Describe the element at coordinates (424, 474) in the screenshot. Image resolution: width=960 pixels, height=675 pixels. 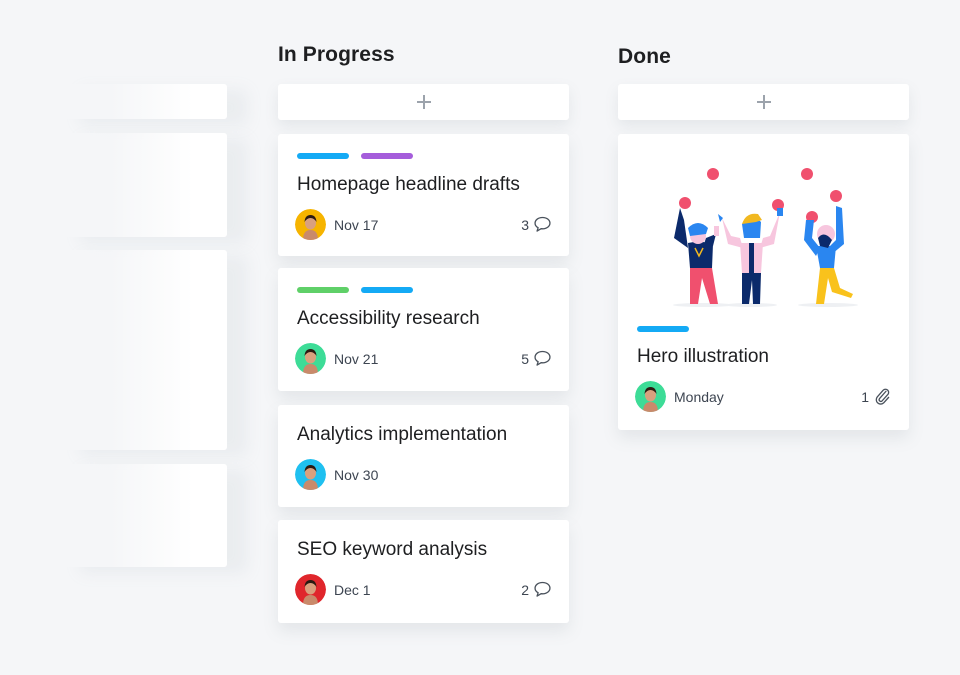
I see `task-meta: Nov 30` at that location.